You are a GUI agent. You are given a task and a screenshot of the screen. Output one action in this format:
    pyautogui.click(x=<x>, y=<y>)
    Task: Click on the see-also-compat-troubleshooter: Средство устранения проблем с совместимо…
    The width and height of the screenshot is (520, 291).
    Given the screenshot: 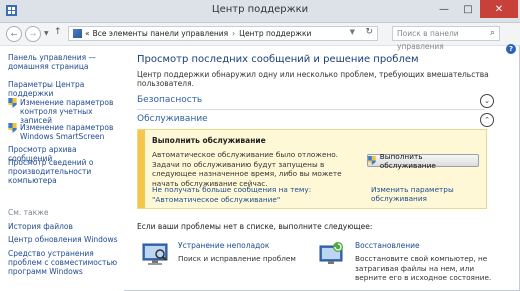 What is the action you would take?
    pyautogui.click(x=65, y=262)
    